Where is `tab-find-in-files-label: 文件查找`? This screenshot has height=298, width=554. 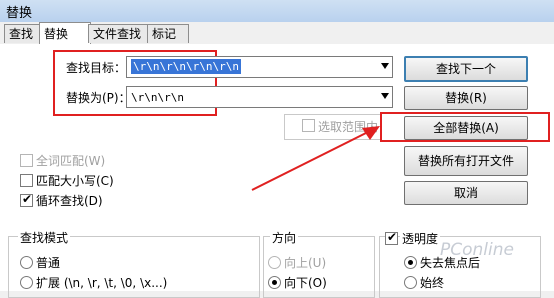 tab-find-in-files-label: 文件查找 is located at coordinates (117, 34).